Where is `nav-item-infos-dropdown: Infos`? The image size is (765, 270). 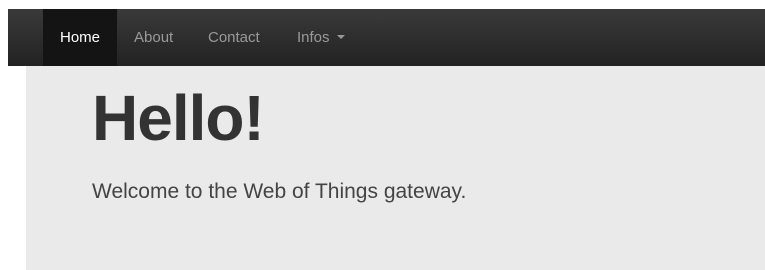 nav-item-infos-dropdown: Infos is located at coordinates (321, 37).